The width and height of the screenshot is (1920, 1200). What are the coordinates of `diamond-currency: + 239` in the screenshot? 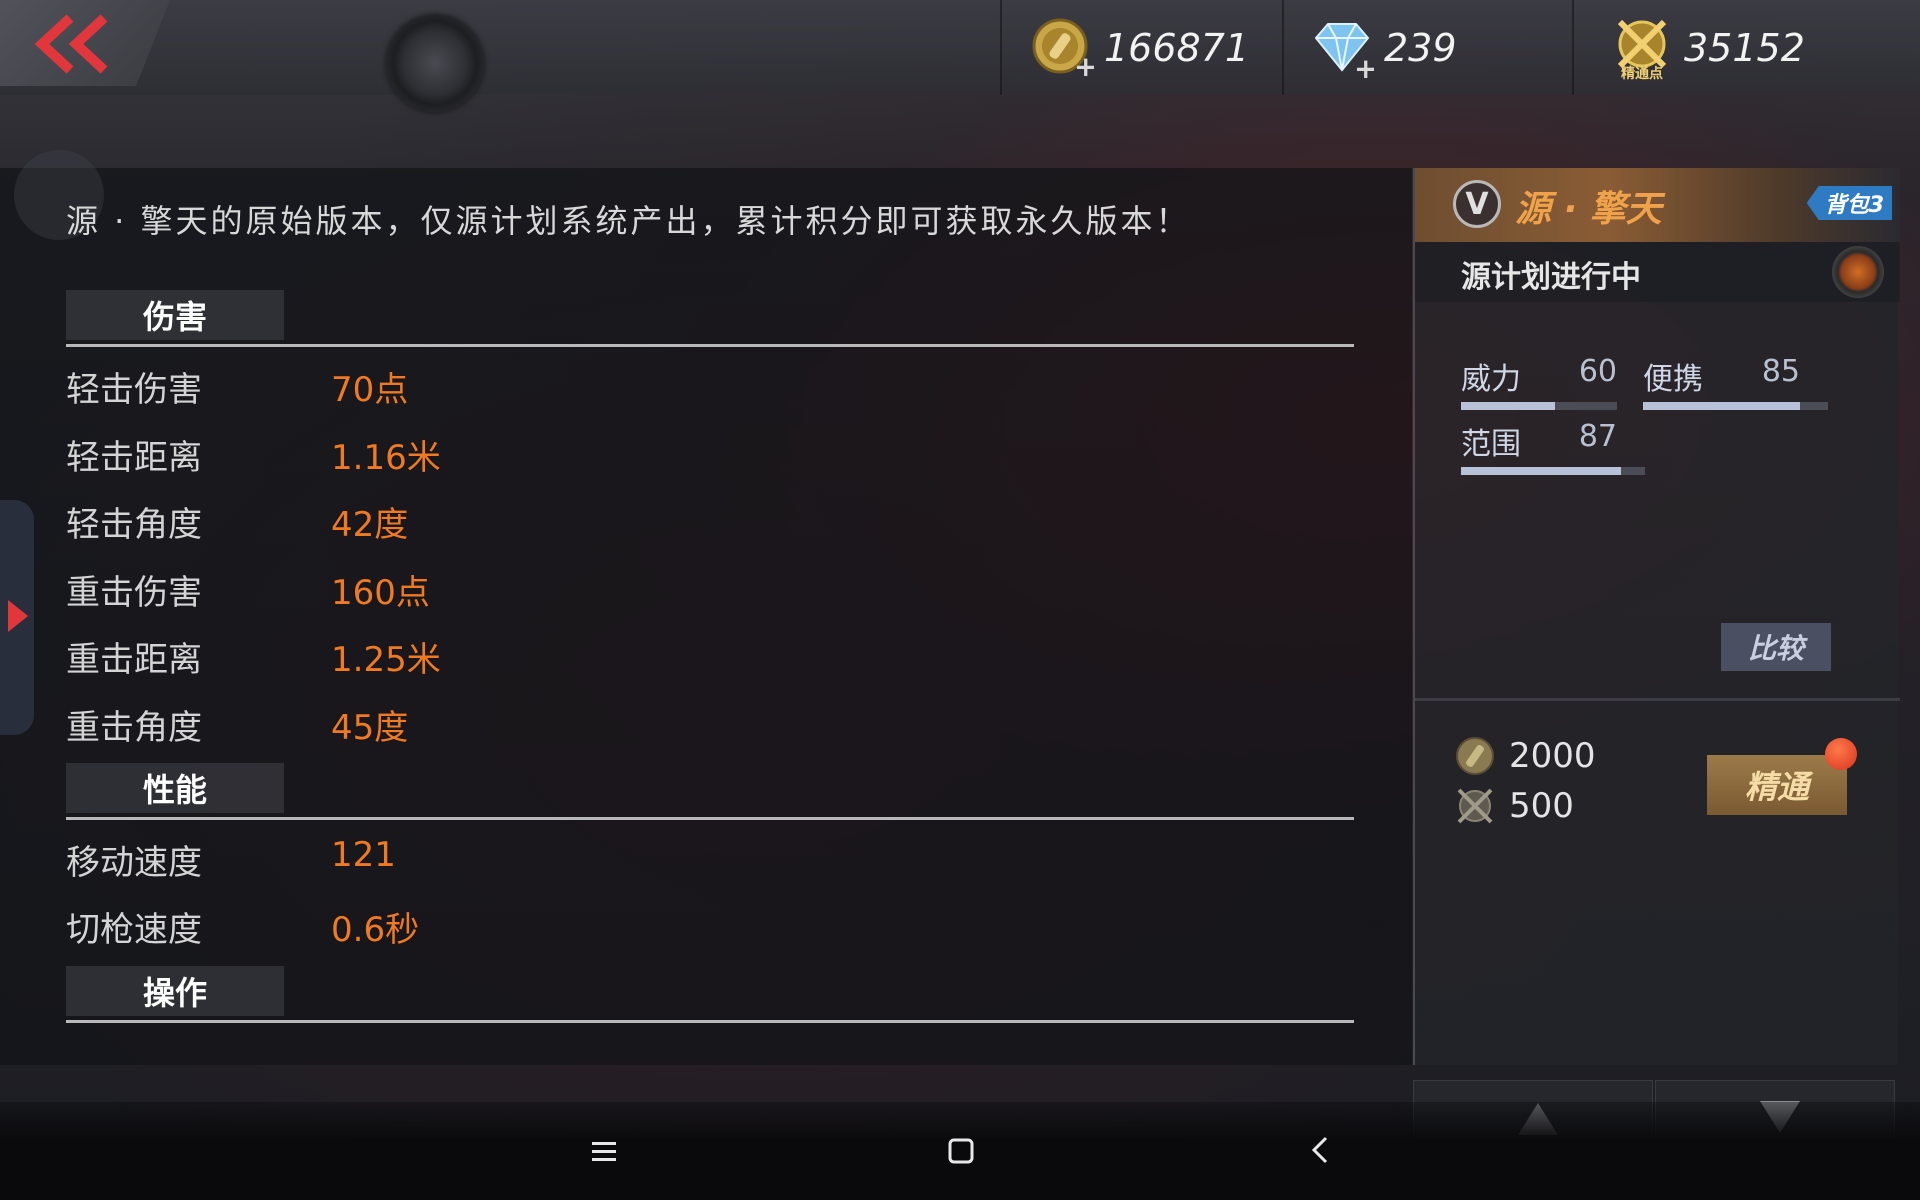 It's located at (1427, 47).